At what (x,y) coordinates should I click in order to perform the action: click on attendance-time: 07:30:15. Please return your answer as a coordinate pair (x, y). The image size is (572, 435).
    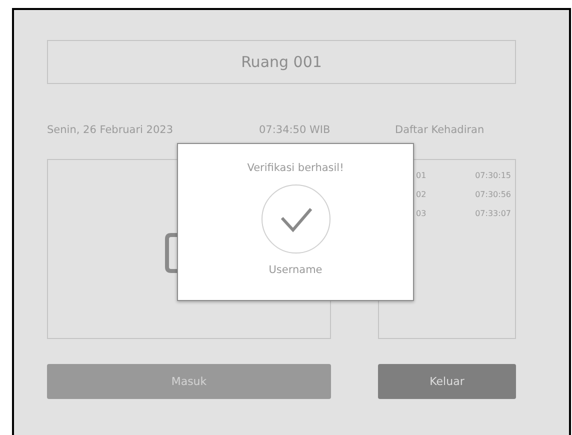
    Looking at the image, I should click on (493, 176).